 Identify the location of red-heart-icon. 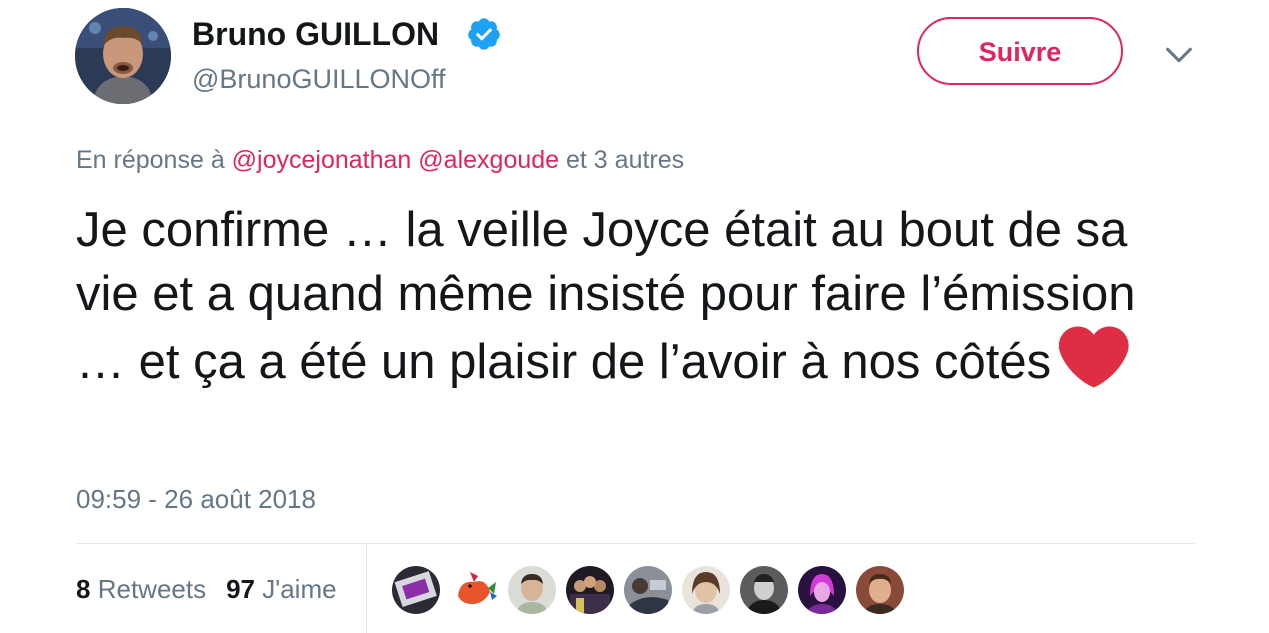
(1094, 357).